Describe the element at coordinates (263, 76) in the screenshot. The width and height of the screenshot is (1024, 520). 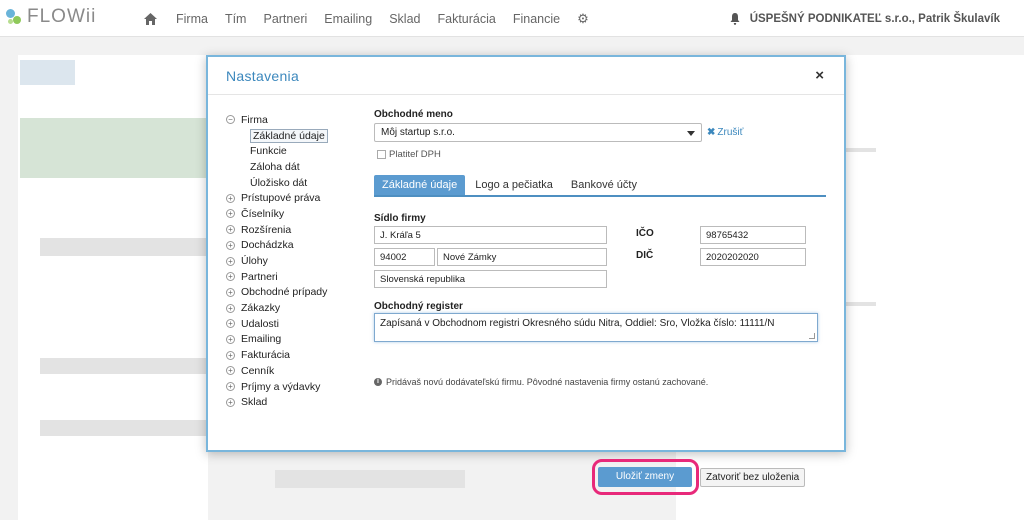
I see `modal-title: Nastavenia` at that location.